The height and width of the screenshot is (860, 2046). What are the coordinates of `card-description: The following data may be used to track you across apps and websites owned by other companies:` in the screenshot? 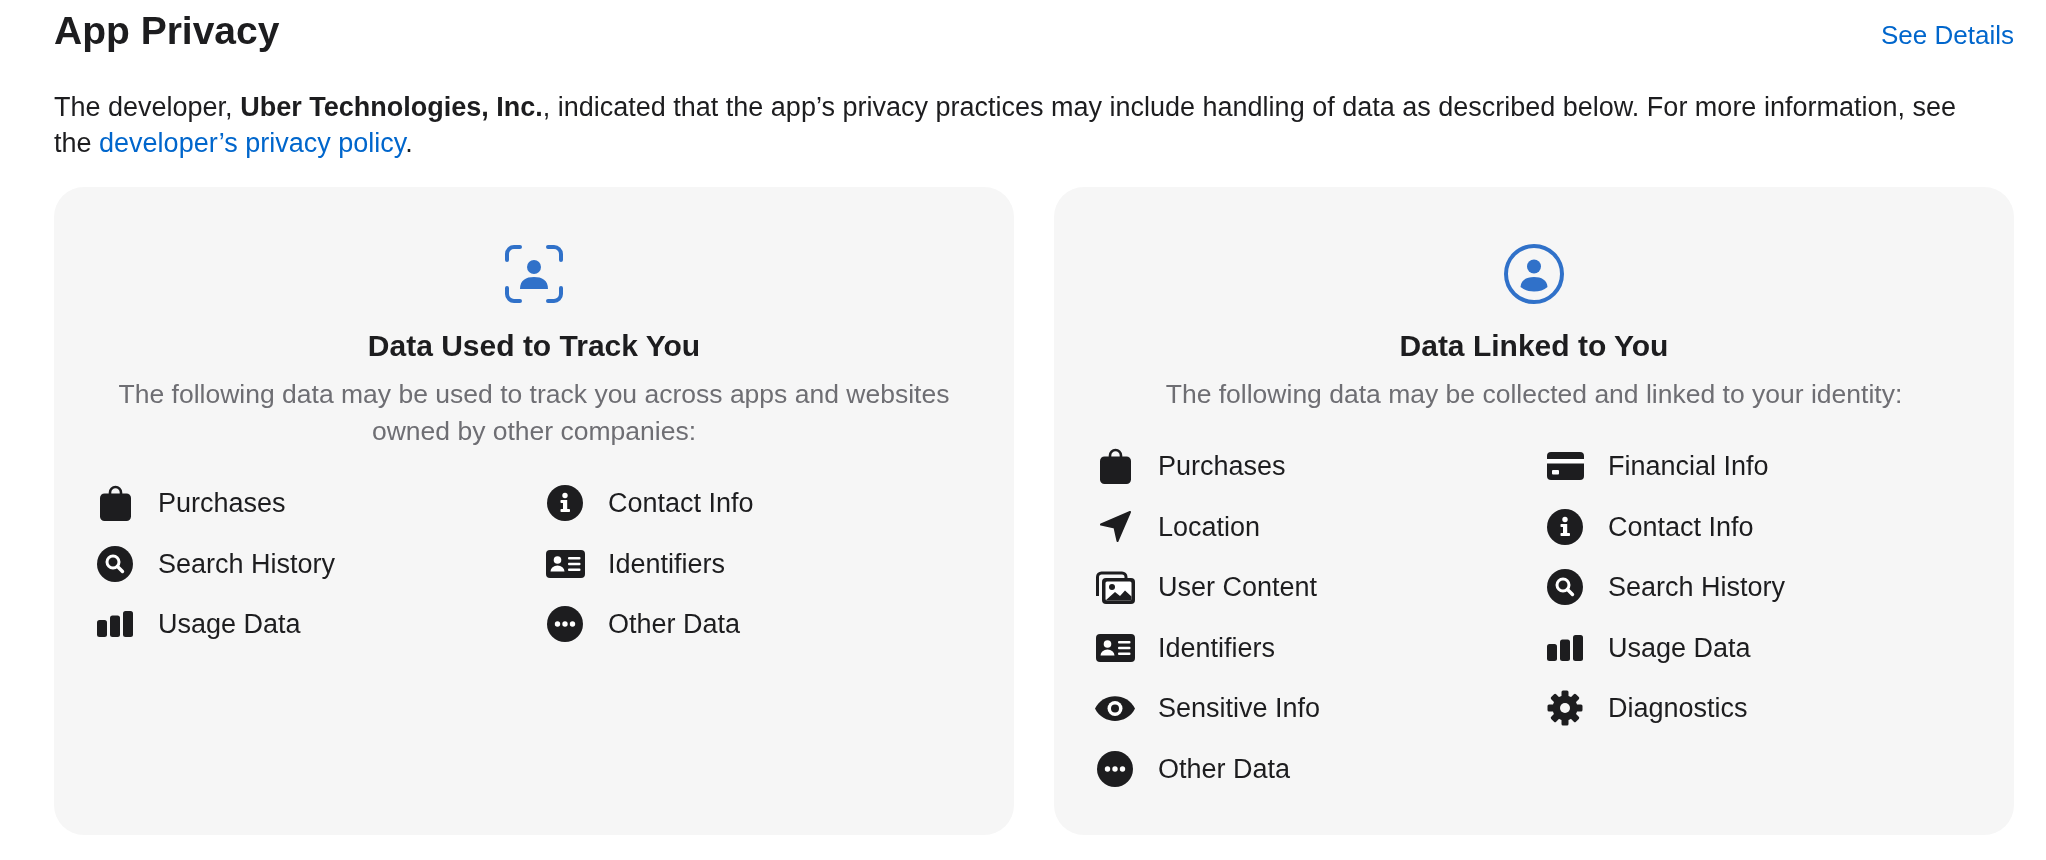 It's located at (534, 413).